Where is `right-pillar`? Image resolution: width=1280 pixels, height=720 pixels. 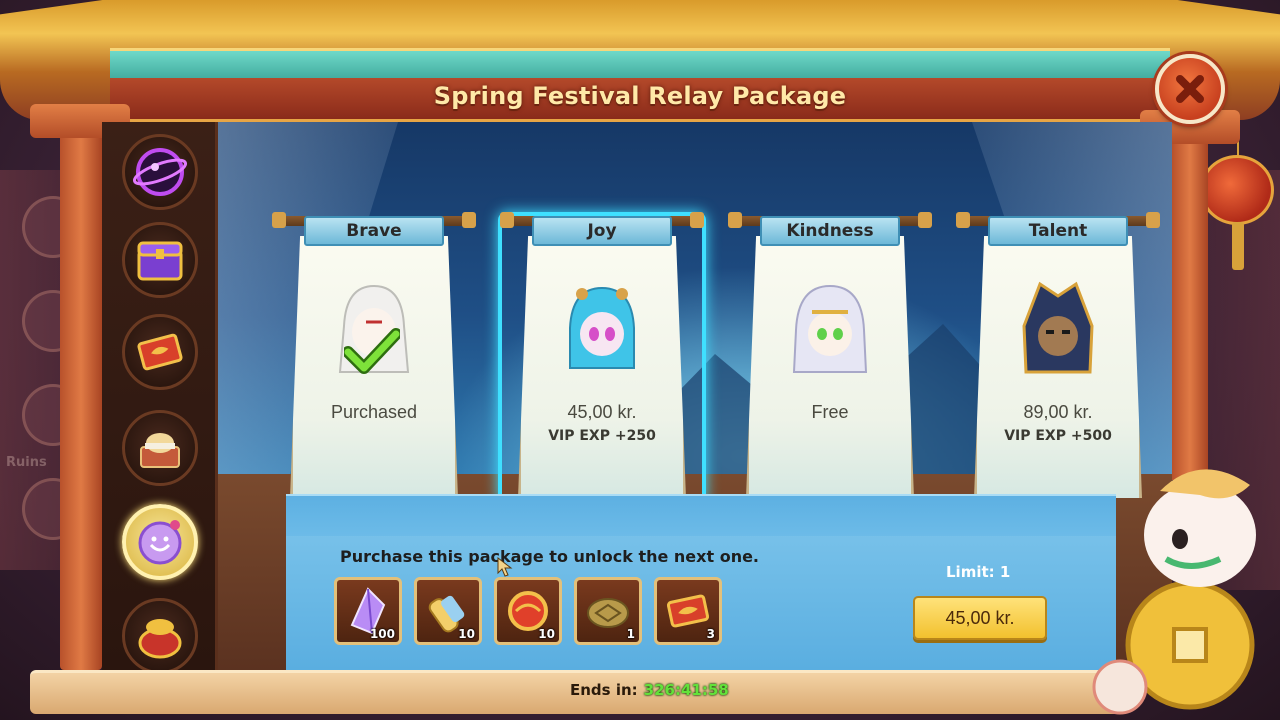
right-pillar is located at coordinates (1190, 300).